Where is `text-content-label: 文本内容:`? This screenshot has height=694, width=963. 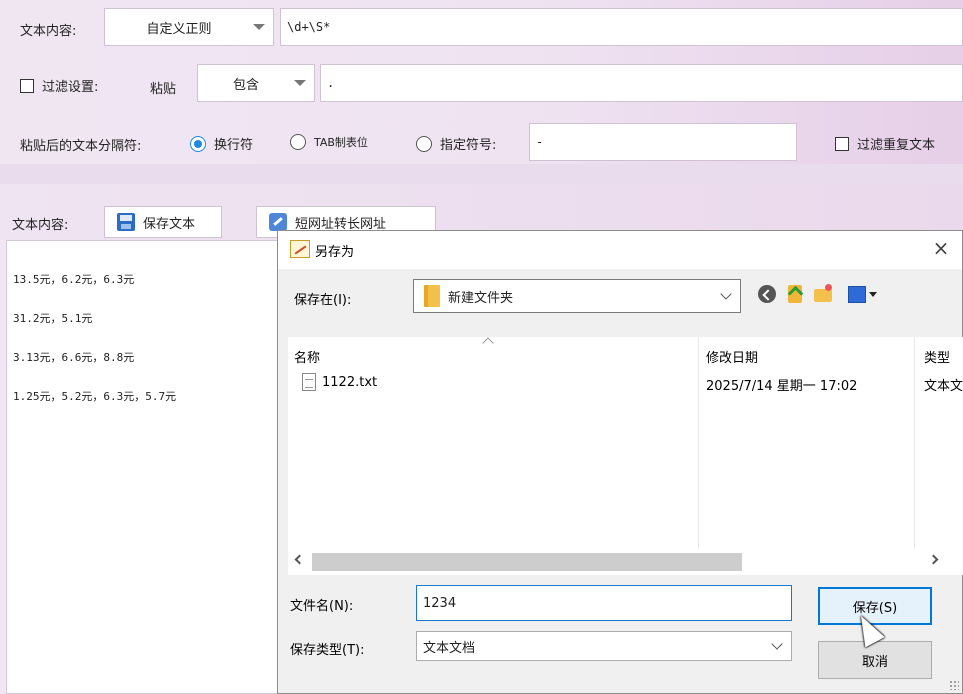 text-content-label: 文本内容: is located at coordinates (48, 31).